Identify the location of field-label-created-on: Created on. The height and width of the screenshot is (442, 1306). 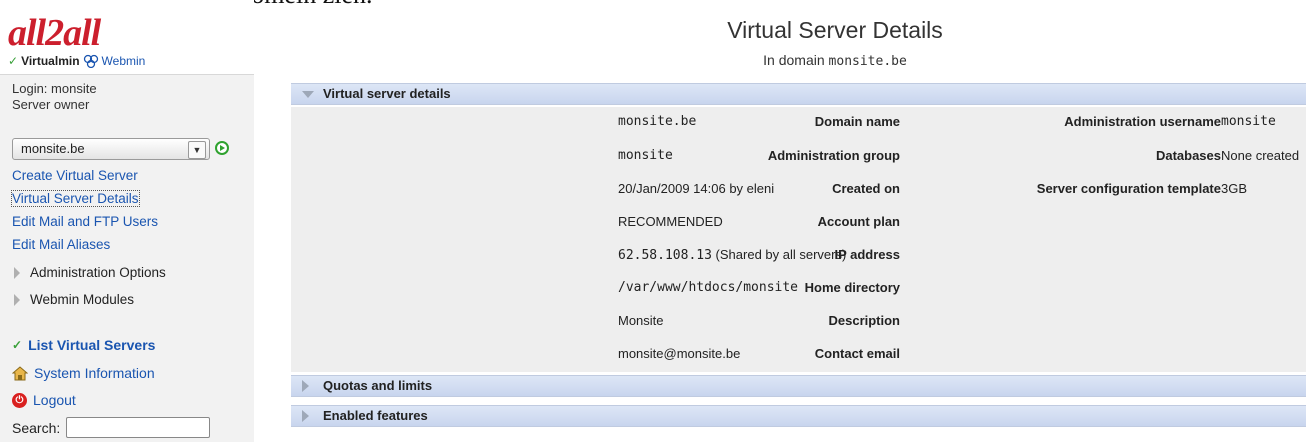
(866, 188).